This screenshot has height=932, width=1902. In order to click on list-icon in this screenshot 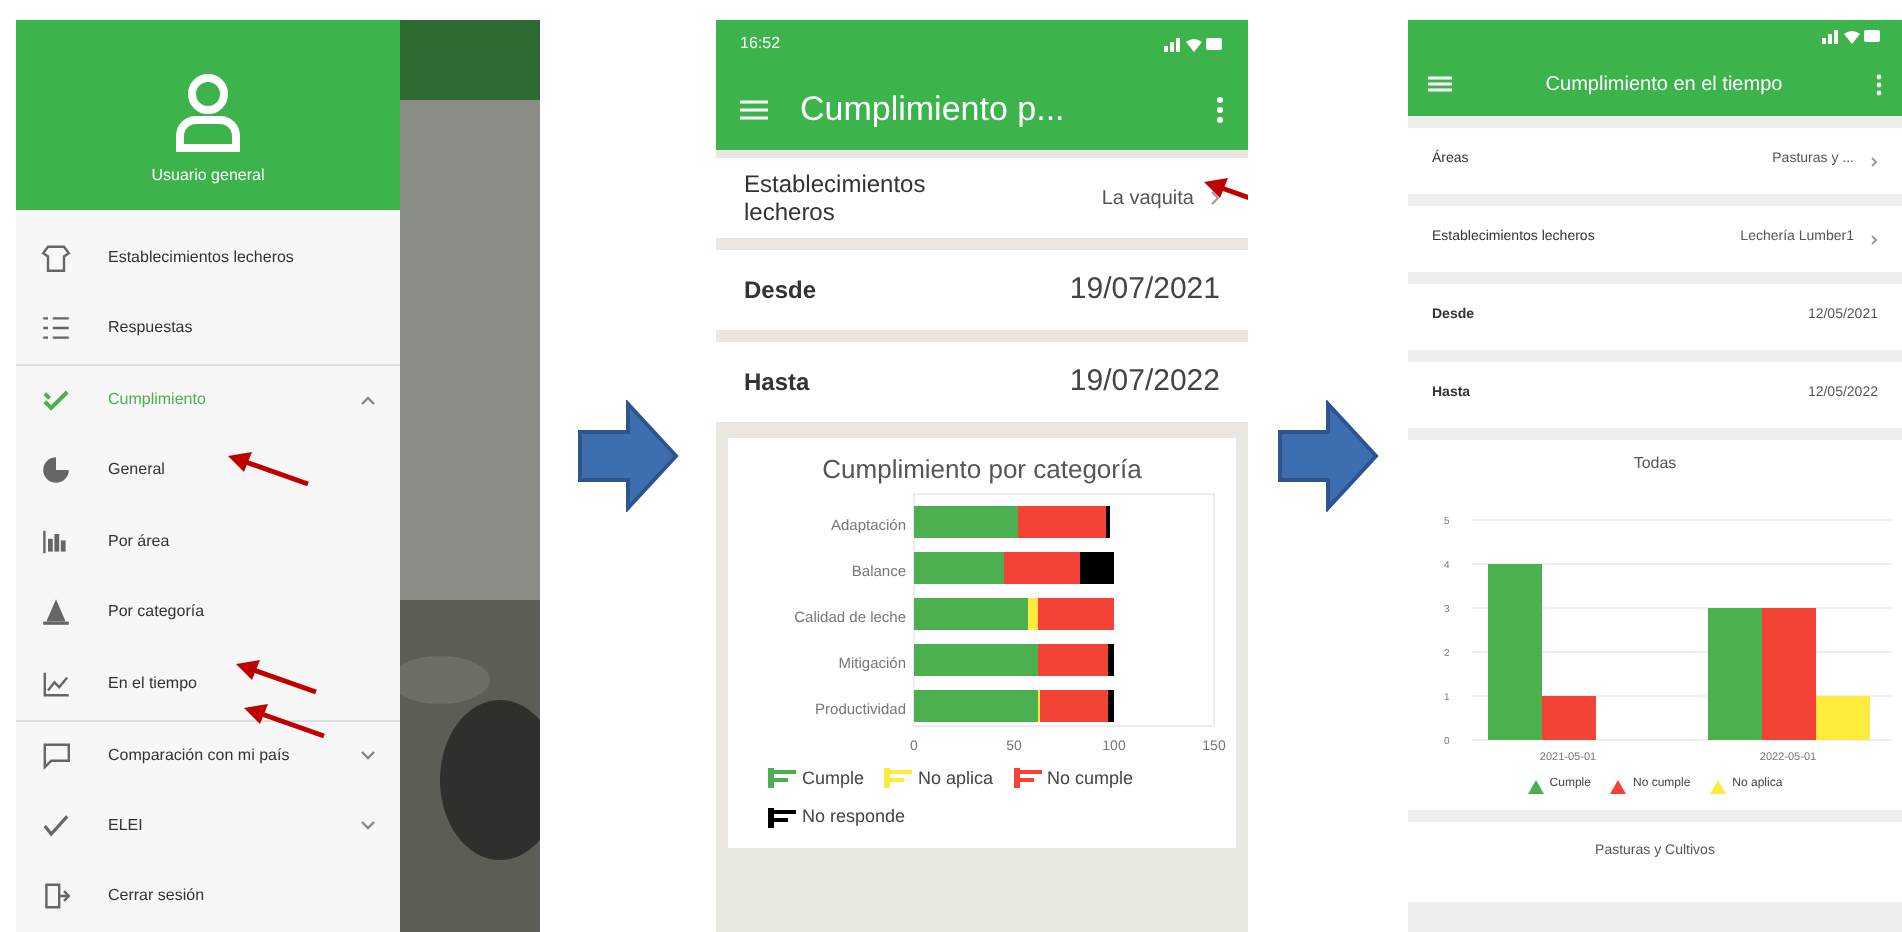, I will do `click(56, 328)`.